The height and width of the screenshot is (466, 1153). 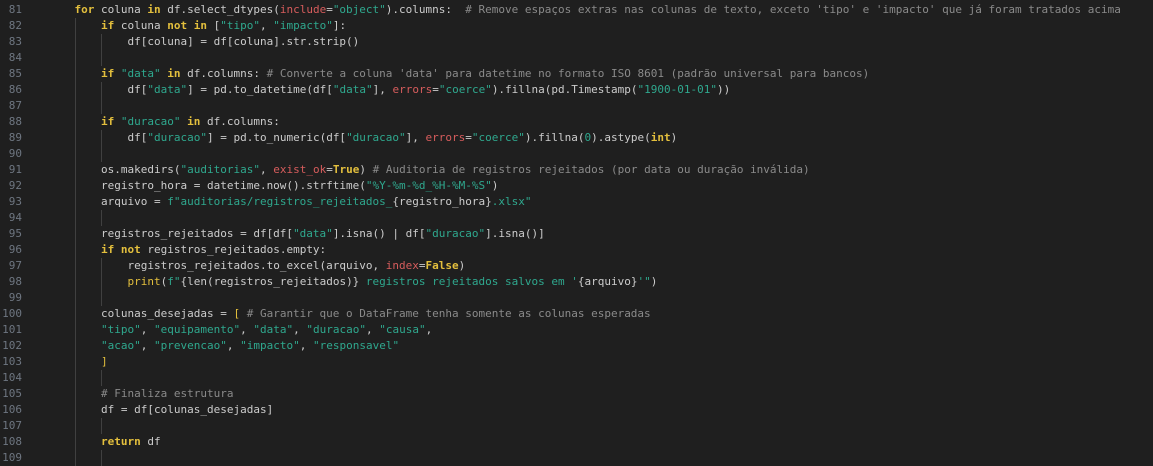 What do you see at coordinates (12, 457) in the screenshot?
I see `line-number: 109` at bounding box center [12, 457].